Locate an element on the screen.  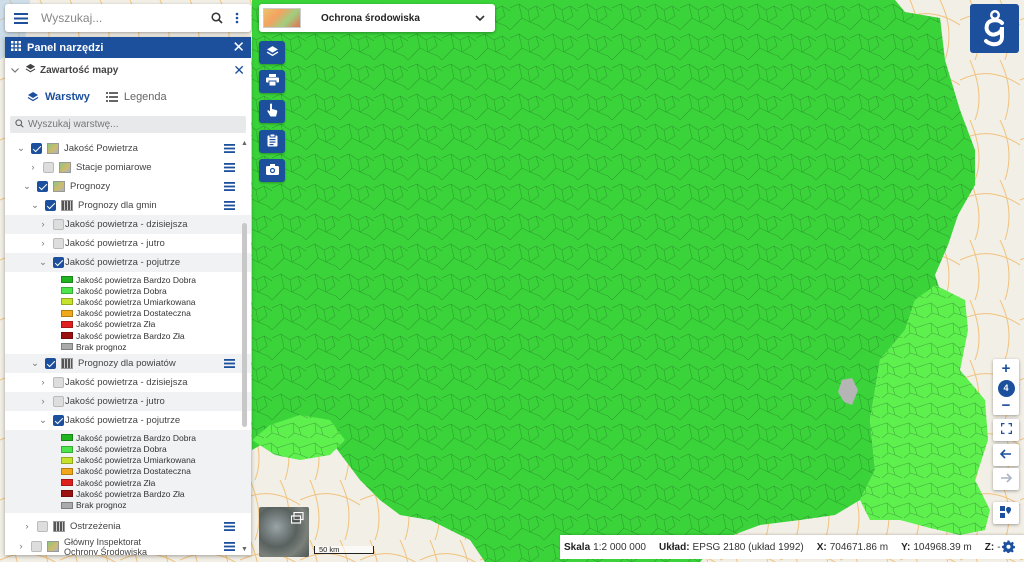
layer-group-gios: › Główny Inspektorat Ochrony Środowiska is located at coordinates (128, 545).